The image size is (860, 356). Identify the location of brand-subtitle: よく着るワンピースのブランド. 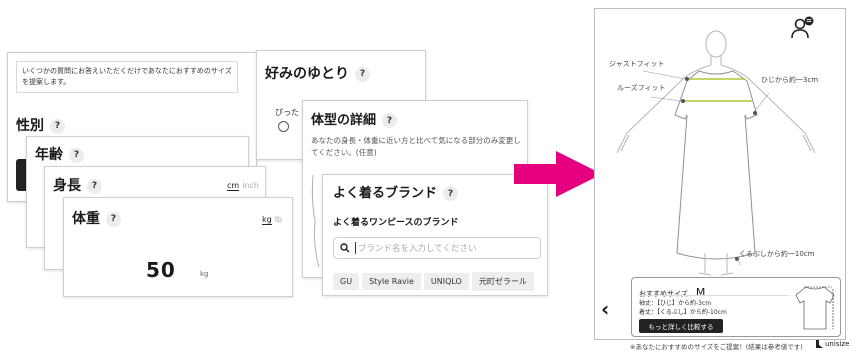
(396, 223).